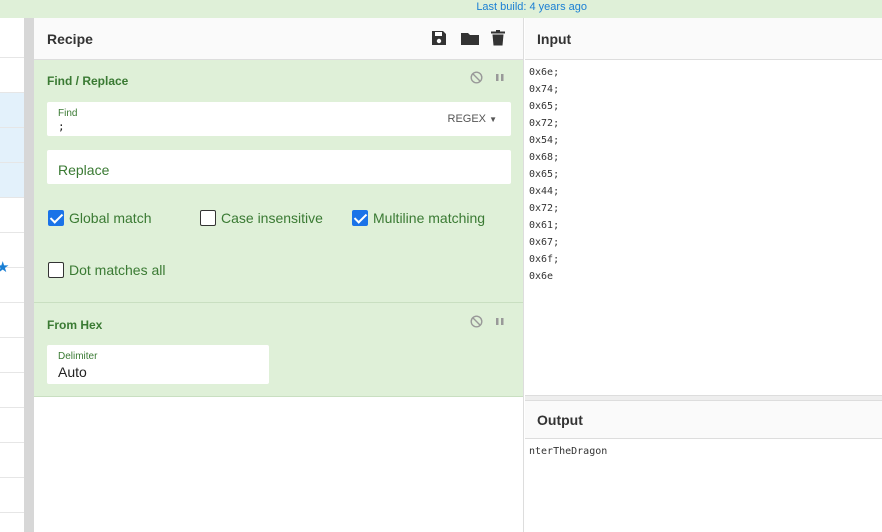 Image resolution: width=882 pixels, height=532 pixels. Describe the element at coordinates (703, 449) in the screenshot. I see `output-text: nterTheDragon` at that location.